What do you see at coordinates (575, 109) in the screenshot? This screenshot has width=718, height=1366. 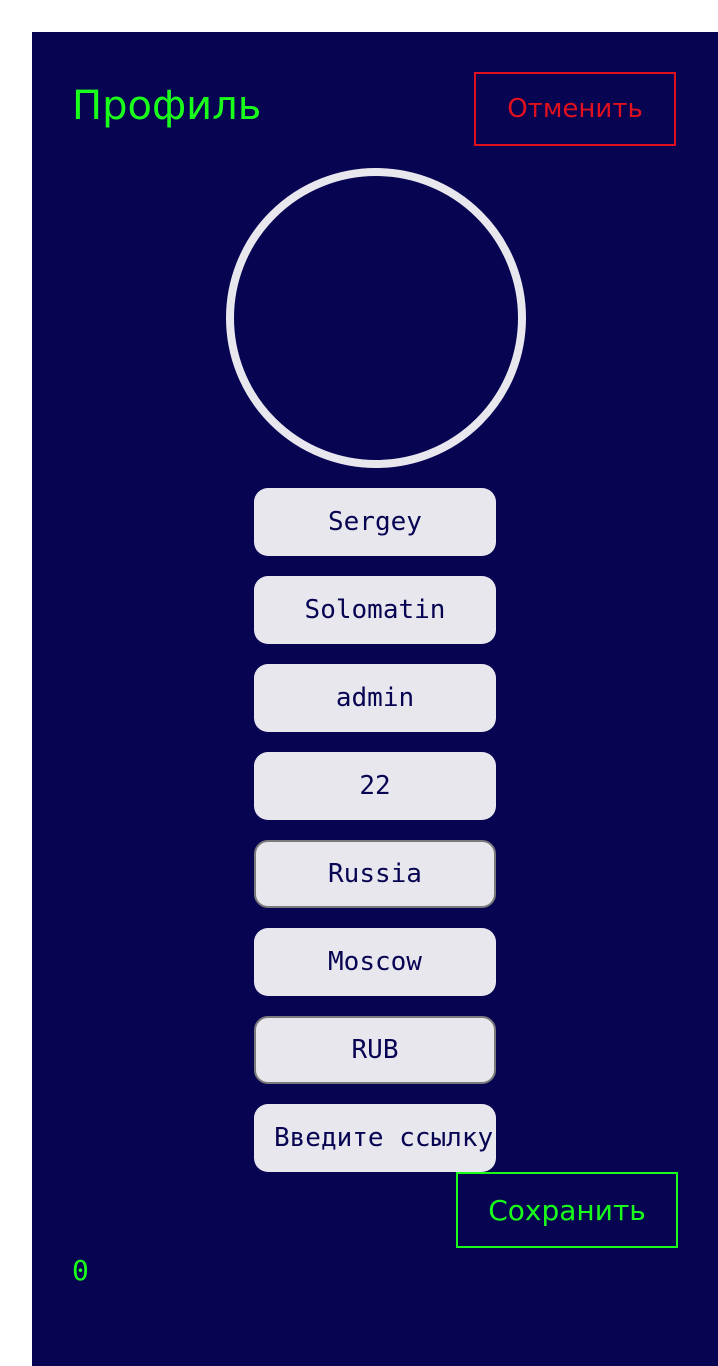 I see `cancel-button: Отменить` at bounding box center [575, 109].